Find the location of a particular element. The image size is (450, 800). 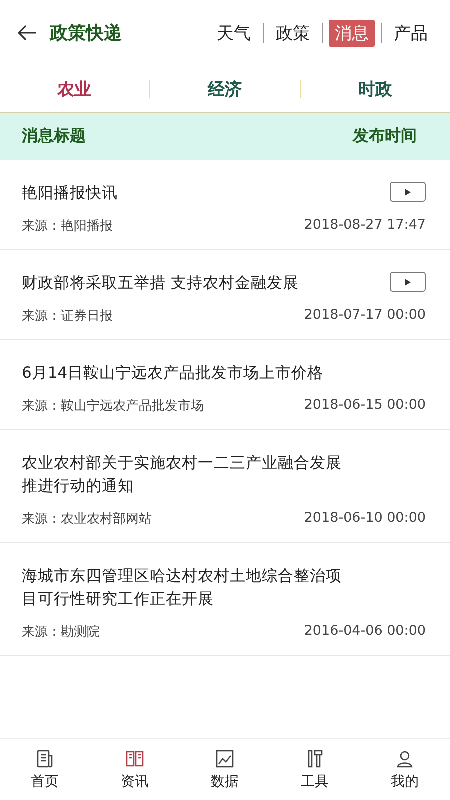

newspaper-icon is located at coordinates (45, 758).